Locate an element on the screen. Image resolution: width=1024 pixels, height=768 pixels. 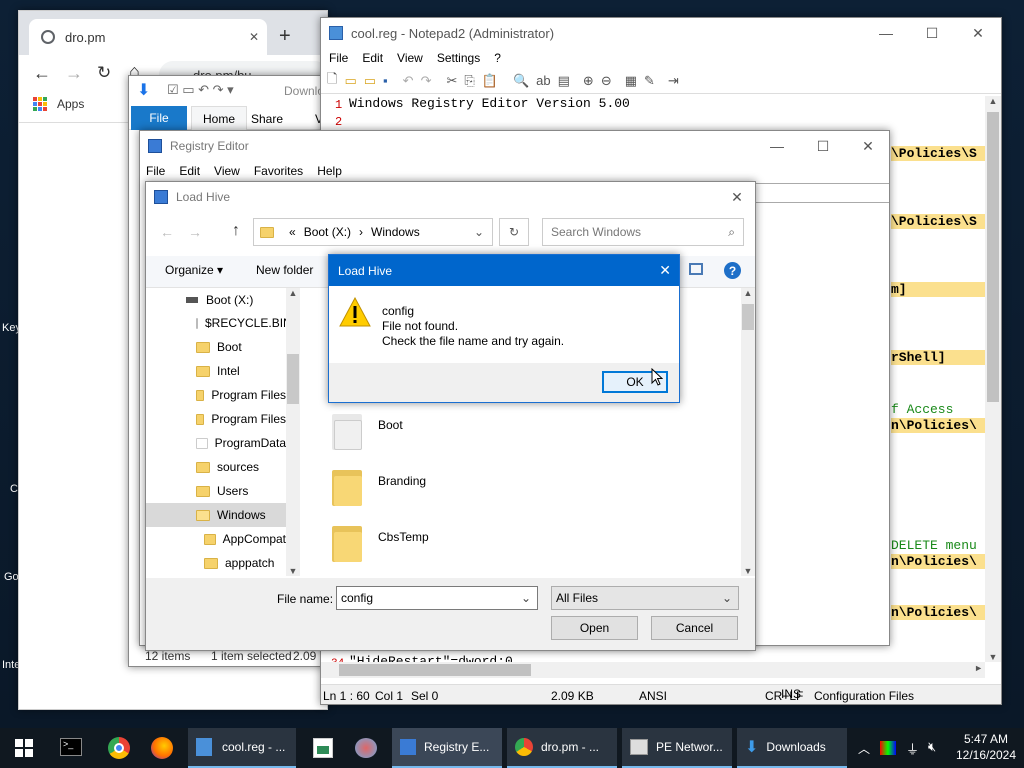
file-item: Boot is located at coordinates (432, 432).